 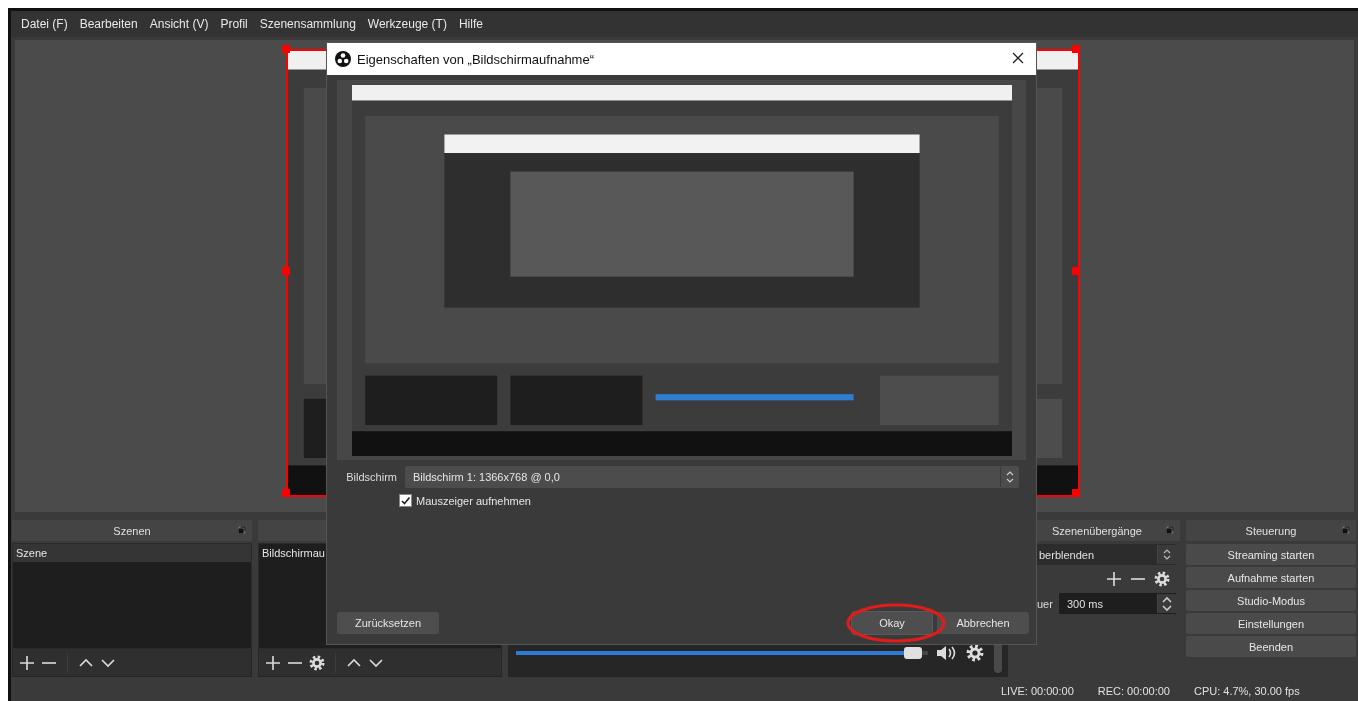 I want to click on field-label: Bildschirm, so click(x=371, y=477).